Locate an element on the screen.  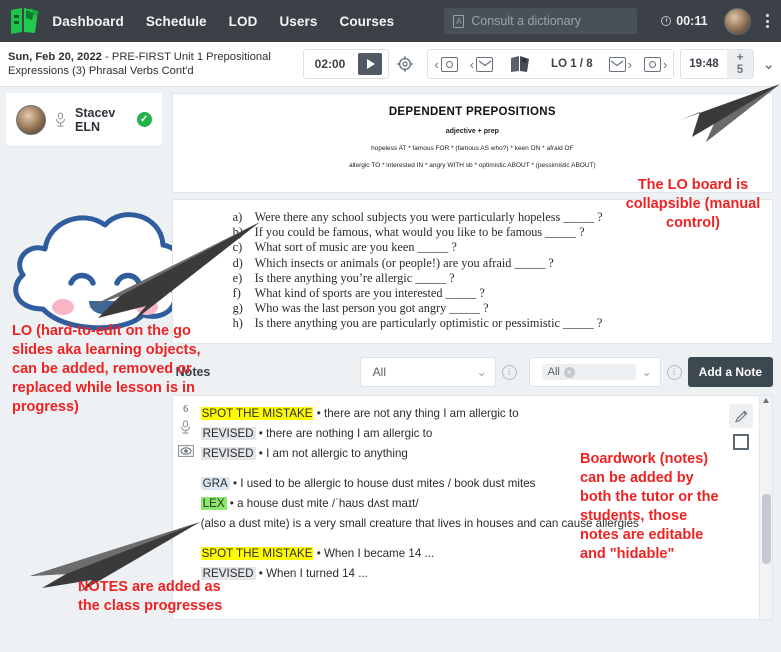
add-note-button: Add a Note is located at coordinates (730, 372).